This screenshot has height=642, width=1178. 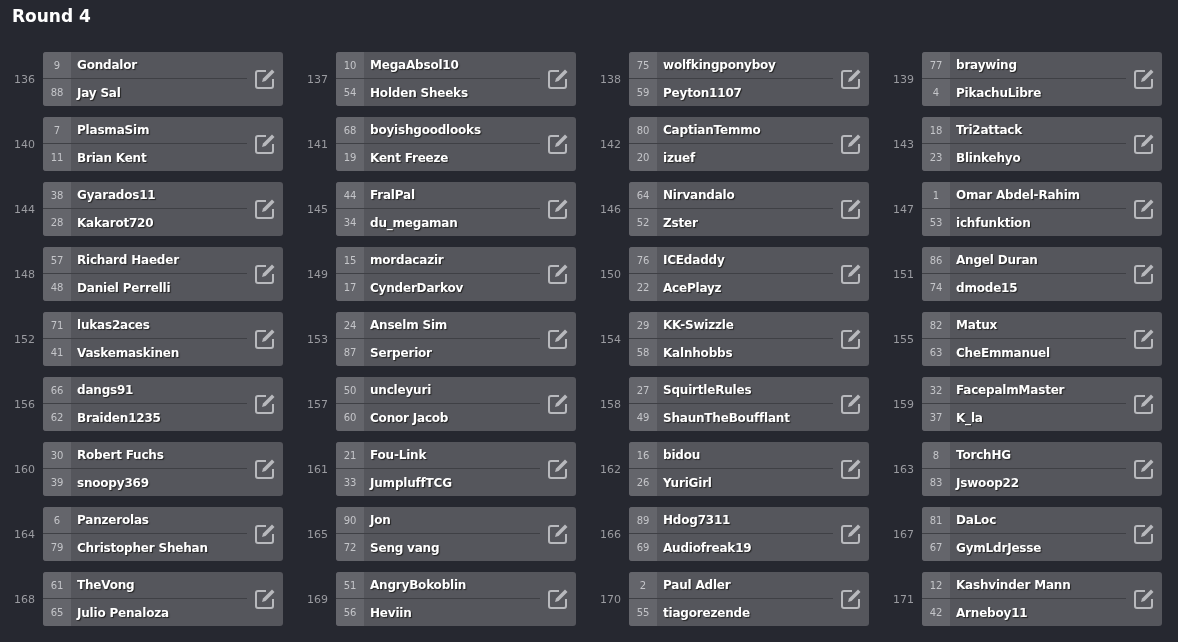 I want to click on player-name: GymLdrJesse, so click(x=998, y=547).